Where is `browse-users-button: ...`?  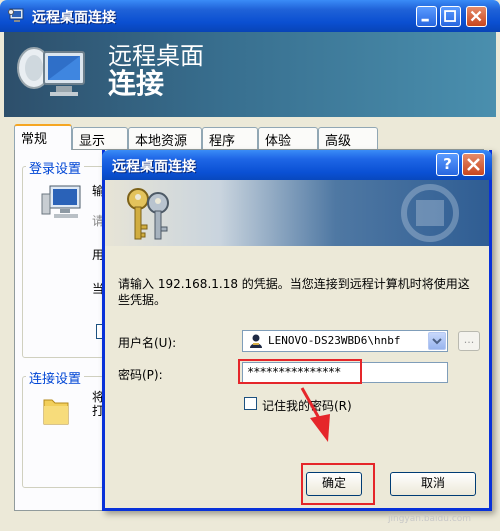
browse-users-button: ... is located at coordinates (469, 341).